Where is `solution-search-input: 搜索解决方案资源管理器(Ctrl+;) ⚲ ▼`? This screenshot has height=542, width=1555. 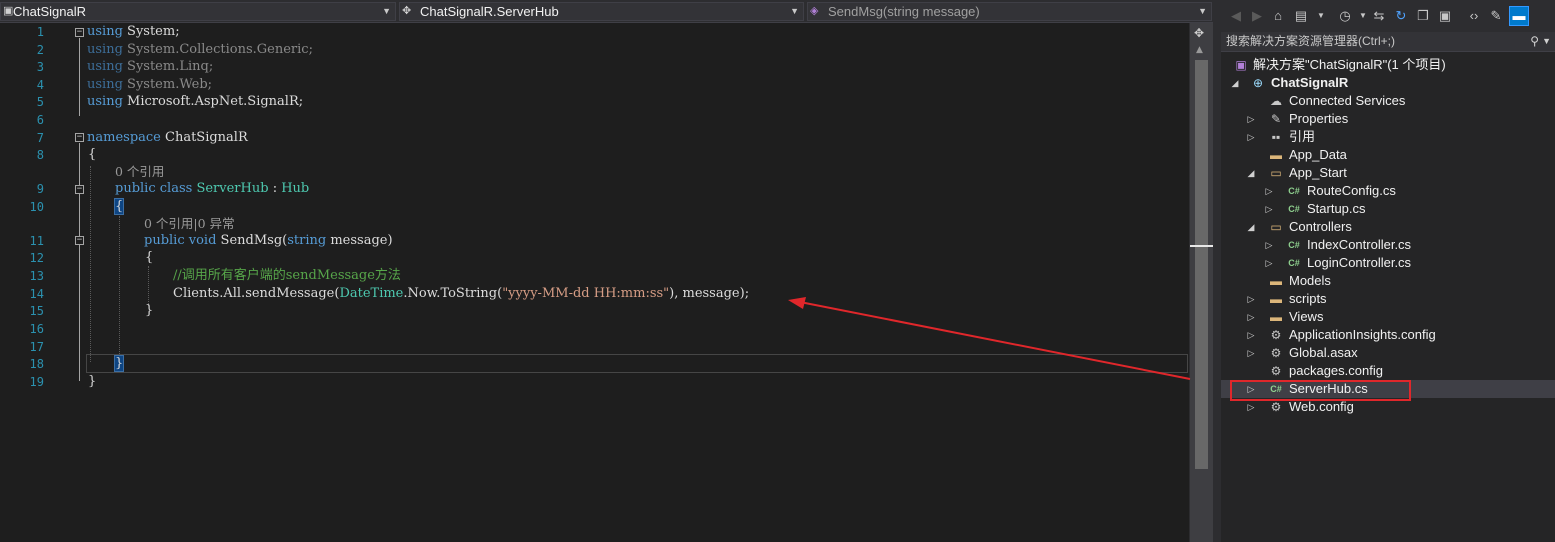 solution-search-input: 搜索解决方案资源管理器(Ctrl+;) ⚲ ▼ is located at coordinates (1388, 42).